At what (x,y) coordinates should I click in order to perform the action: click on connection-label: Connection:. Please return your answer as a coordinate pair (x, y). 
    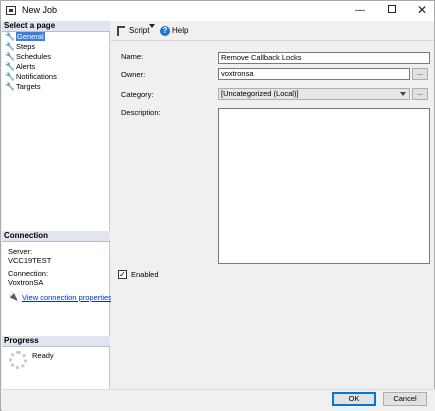
    Looking at the image, I should click on (28, 273).